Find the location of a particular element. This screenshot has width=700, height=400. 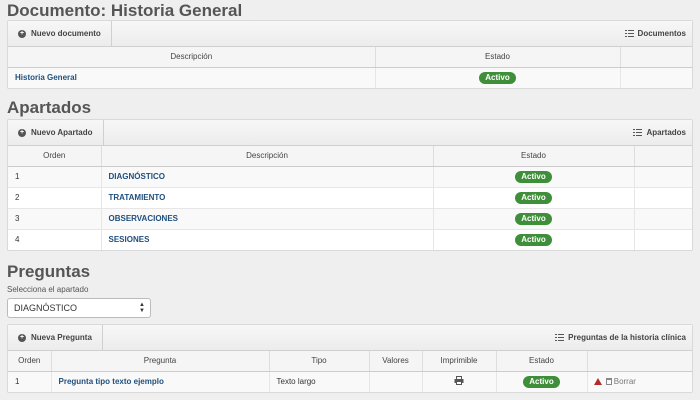

documents-list-label: Documentos is located at coordinates (661, 33).